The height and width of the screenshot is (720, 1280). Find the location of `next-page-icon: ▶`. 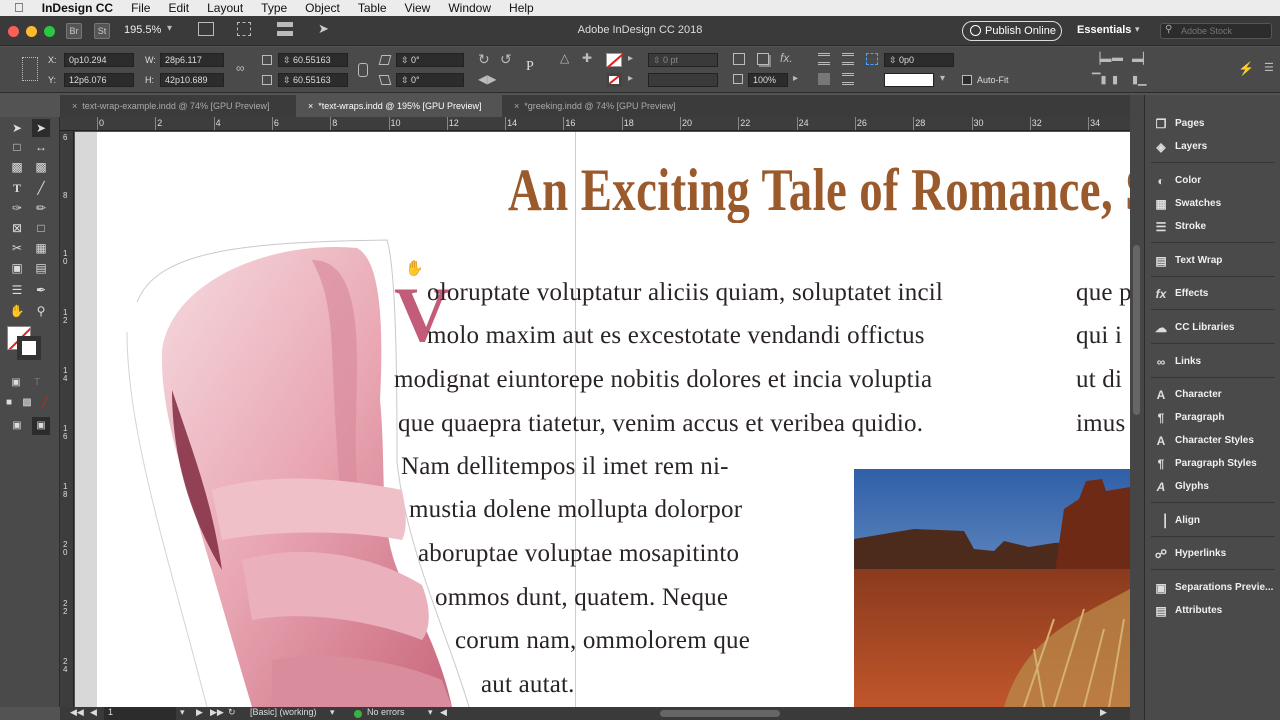

next-page-icon: ▶ is located at coordinates (199, 712).